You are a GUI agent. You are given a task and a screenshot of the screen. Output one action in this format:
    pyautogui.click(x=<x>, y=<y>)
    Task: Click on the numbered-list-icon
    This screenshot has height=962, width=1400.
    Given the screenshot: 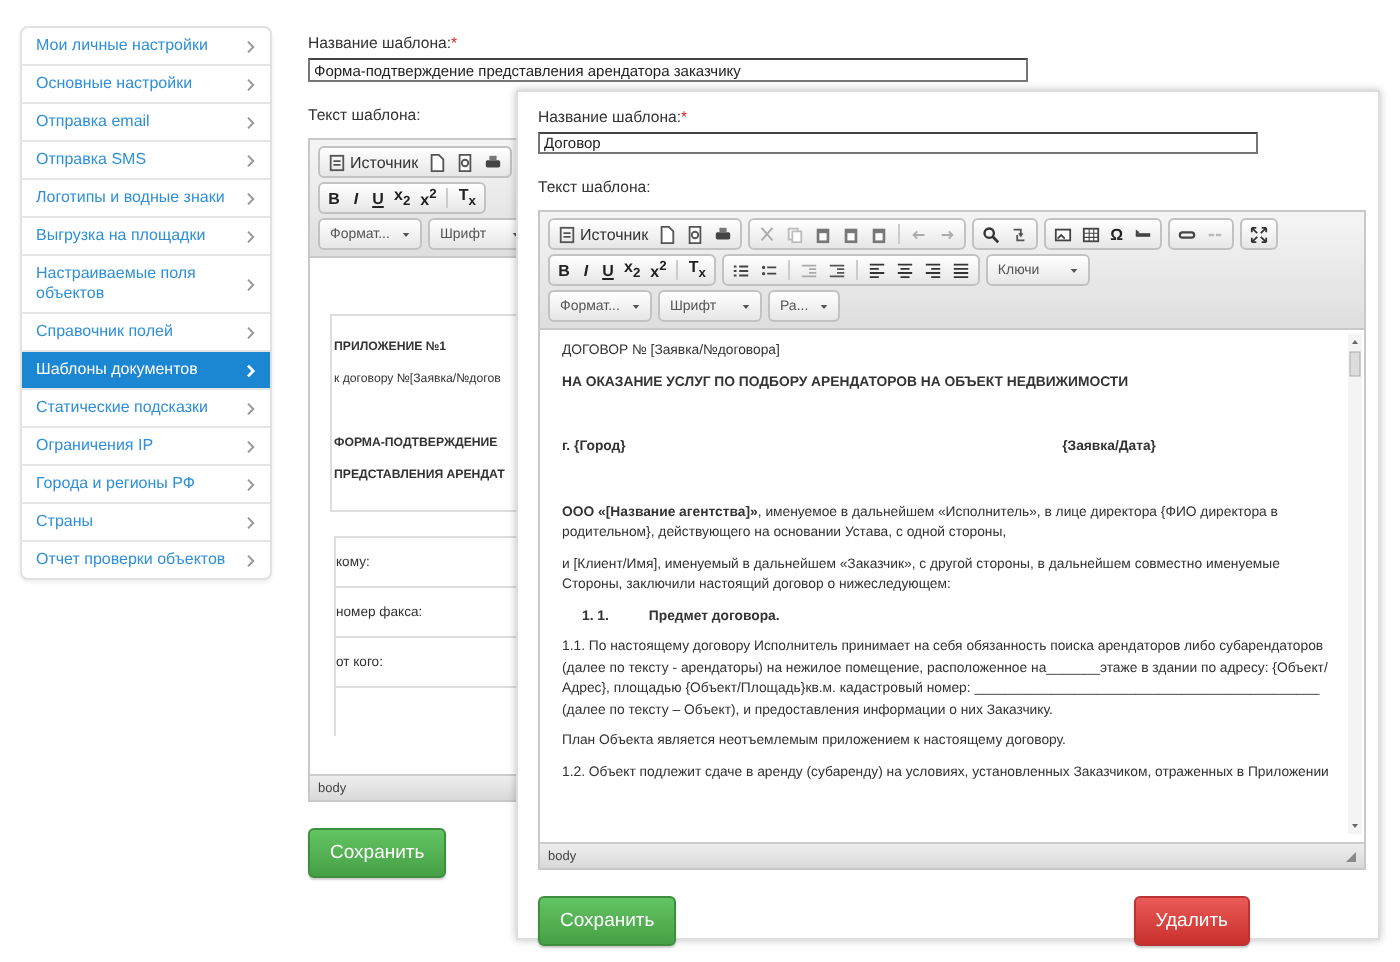 What is the action you would take?
    pyautogui.click(x=740, y=270)
    